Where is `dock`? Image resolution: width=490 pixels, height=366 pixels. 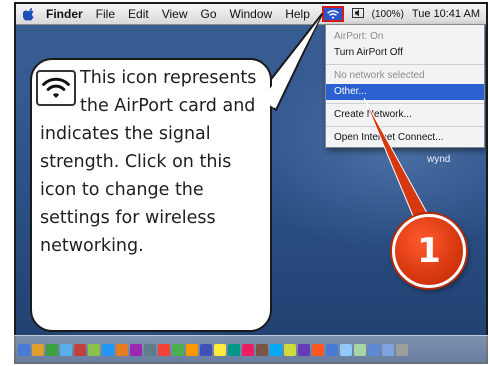
dock is located at coordinates (251, 349).